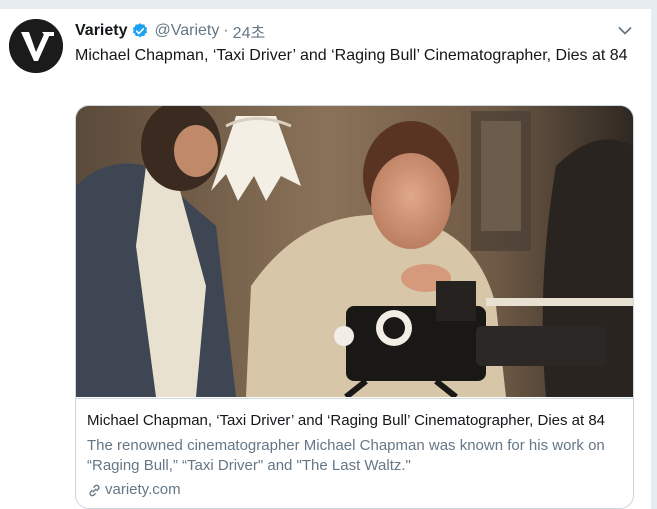 The width and height of the screenshot is (657, 509). What do you see at coordinates (249, 31) in the screenshot?
I see `timestamp: 24초` at bounding box center [249, 31].